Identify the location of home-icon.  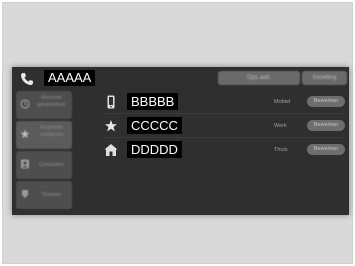
(111, 150).